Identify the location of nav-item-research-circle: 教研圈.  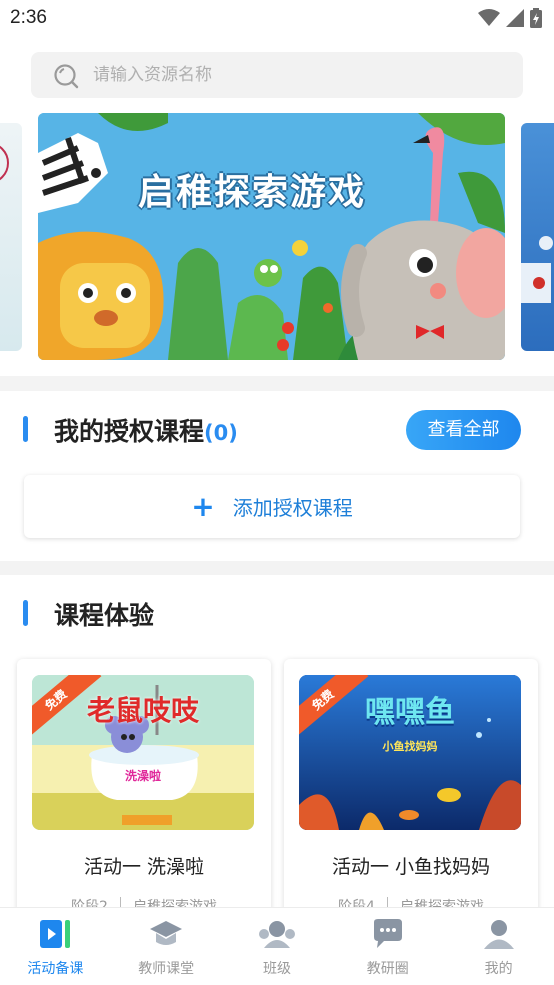
(387, 946).